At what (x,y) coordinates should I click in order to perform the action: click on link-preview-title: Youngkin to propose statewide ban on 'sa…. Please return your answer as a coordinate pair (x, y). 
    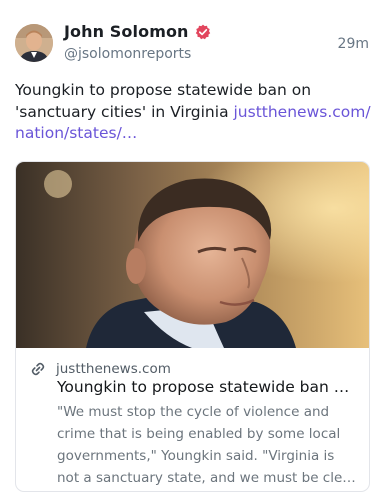
    Looking at the image, I should click on (207, 387).